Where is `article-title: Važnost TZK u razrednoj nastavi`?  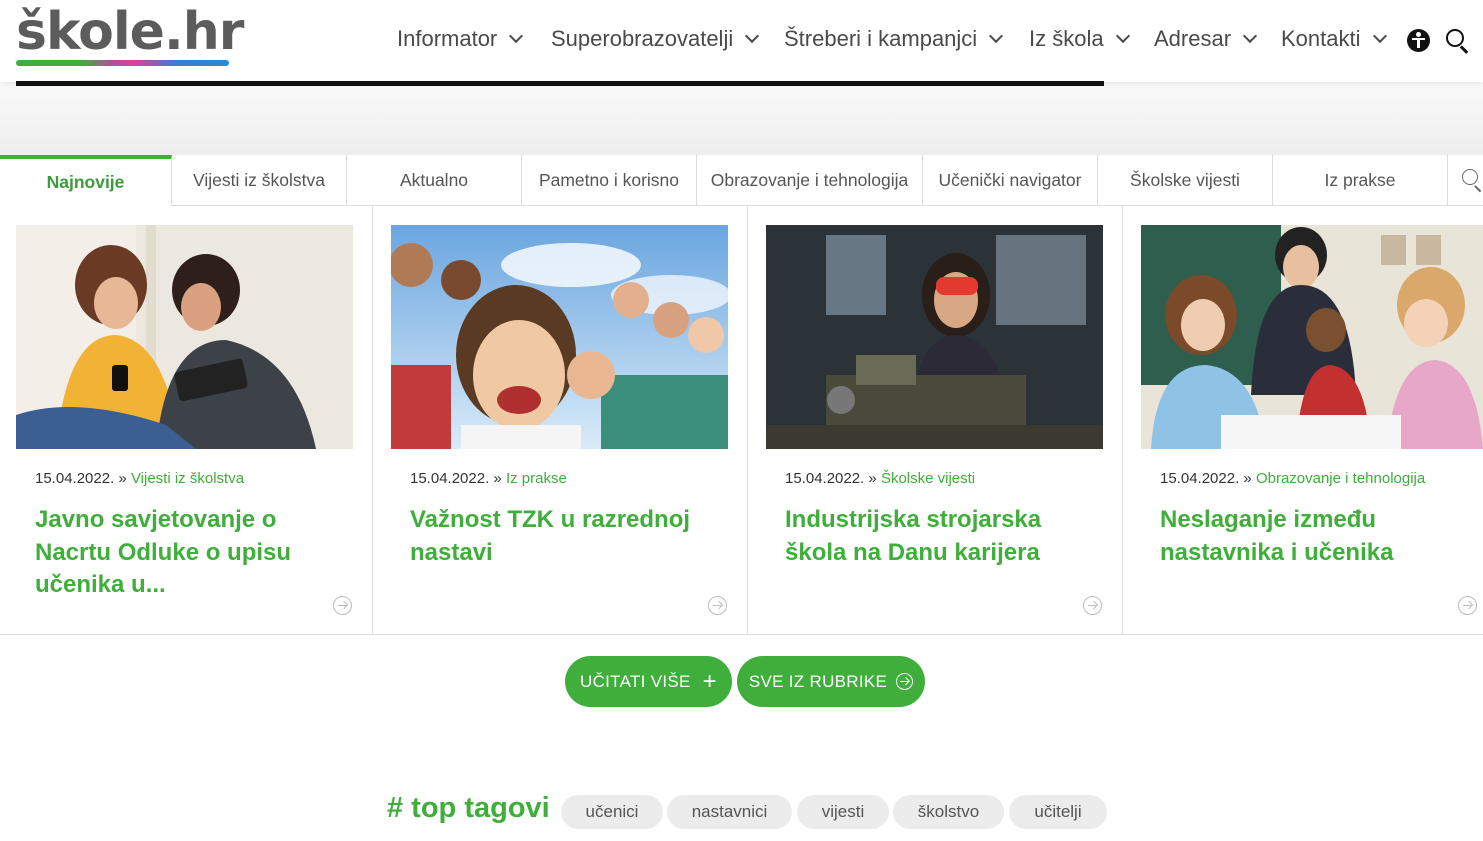
article-title: Važnost TZK u razrednoj nastavi is located at coordinates (560, 536).